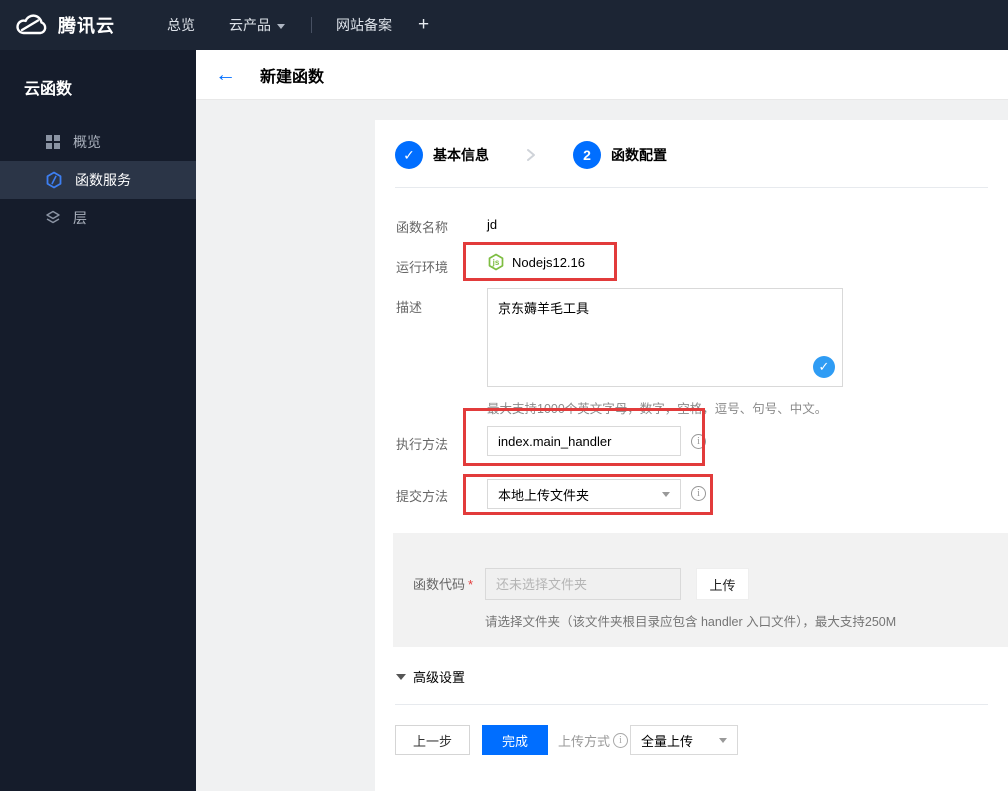 The height and width of the screenshot is (791, 1008). What do you see at coordinates (544, 495) in the screenshot?
I see `submit-method-value: 本地上传文件夹` at bounding box center [544, 495].